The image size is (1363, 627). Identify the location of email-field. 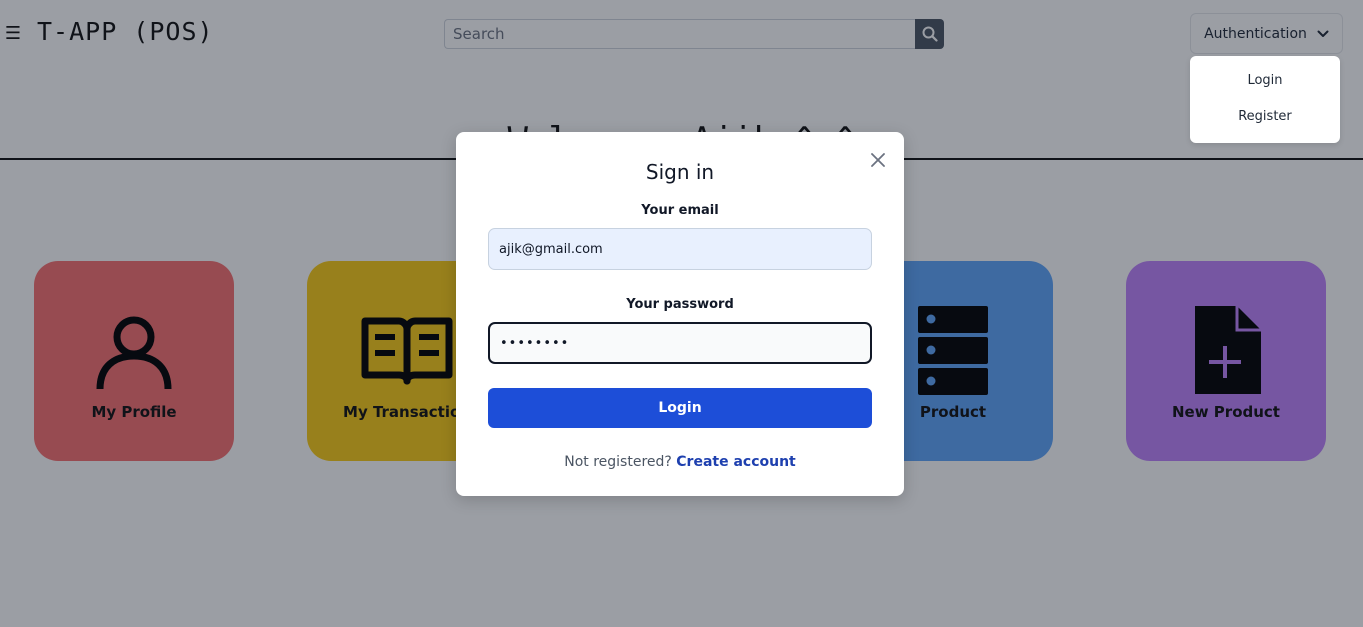
(680, 249).